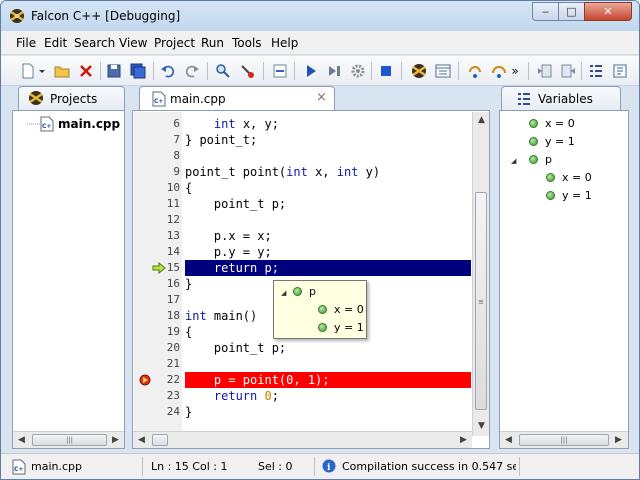  Describe the element at coordinates (223, 71) in the screenshot. I see `find-icon` at that location.